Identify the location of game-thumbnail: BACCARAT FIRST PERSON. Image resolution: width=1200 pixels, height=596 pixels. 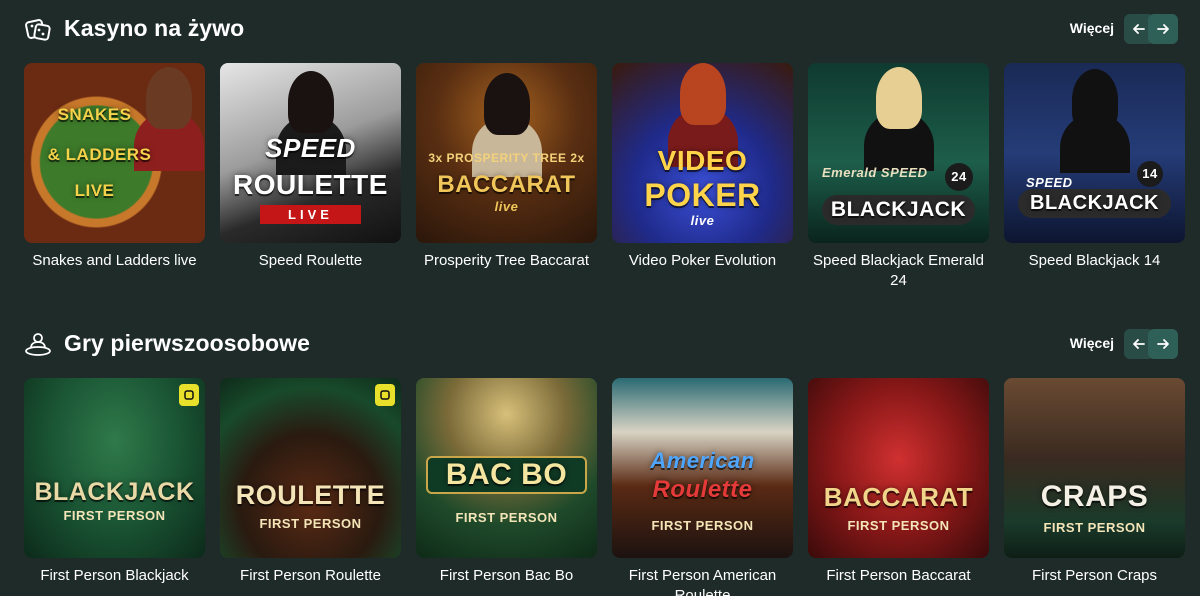
(898, 468).